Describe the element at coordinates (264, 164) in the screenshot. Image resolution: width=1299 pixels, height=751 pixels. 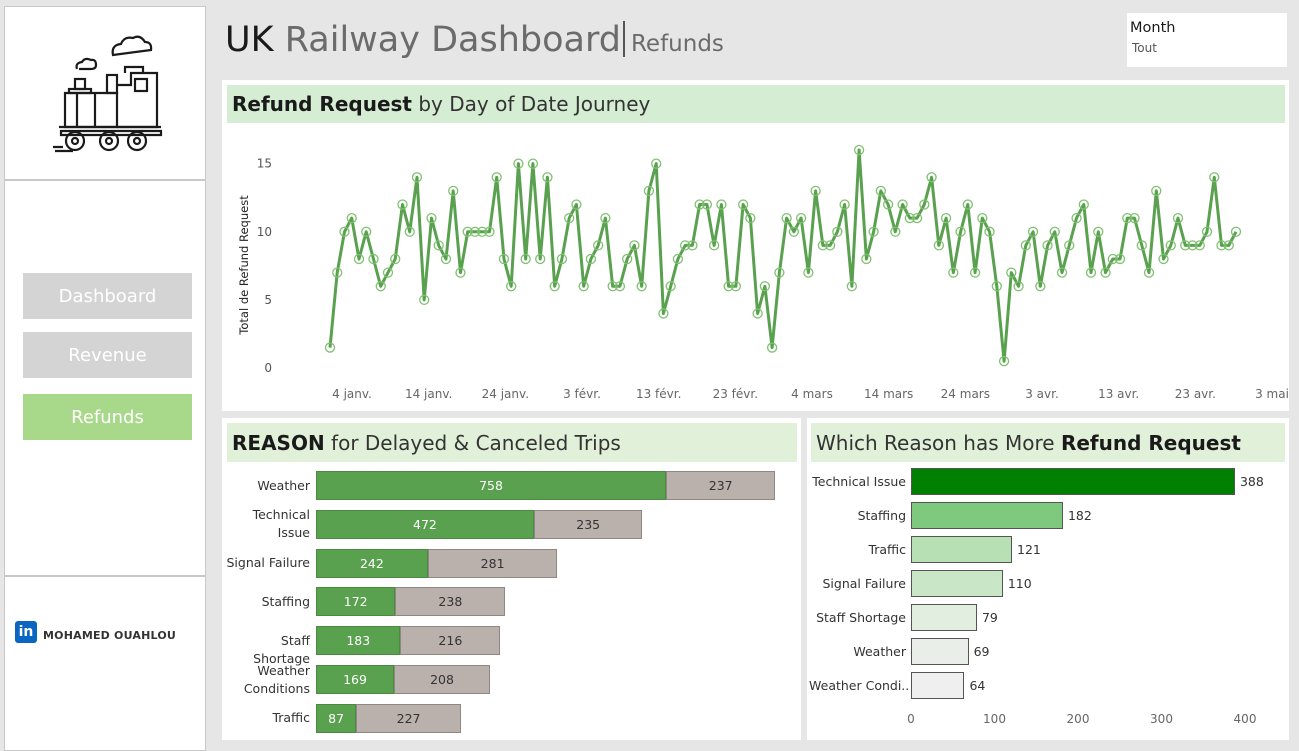
I see `line-chart-ytick: 15` at that location.